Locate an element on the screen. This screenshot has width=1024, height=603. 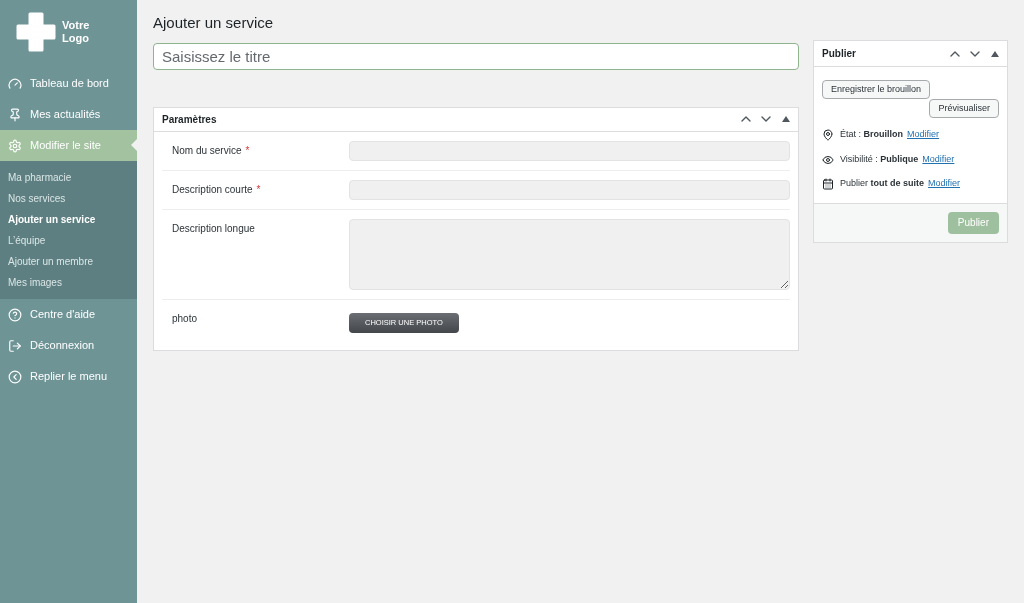
menu-item: Mes actualités is located at coordinates (68, 114).